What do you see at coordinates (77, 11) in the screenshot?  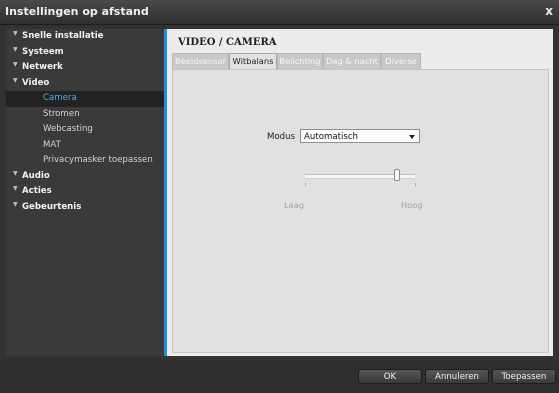 I see `window-title: Instellingen op afstand` at bounding box center [77, 11].